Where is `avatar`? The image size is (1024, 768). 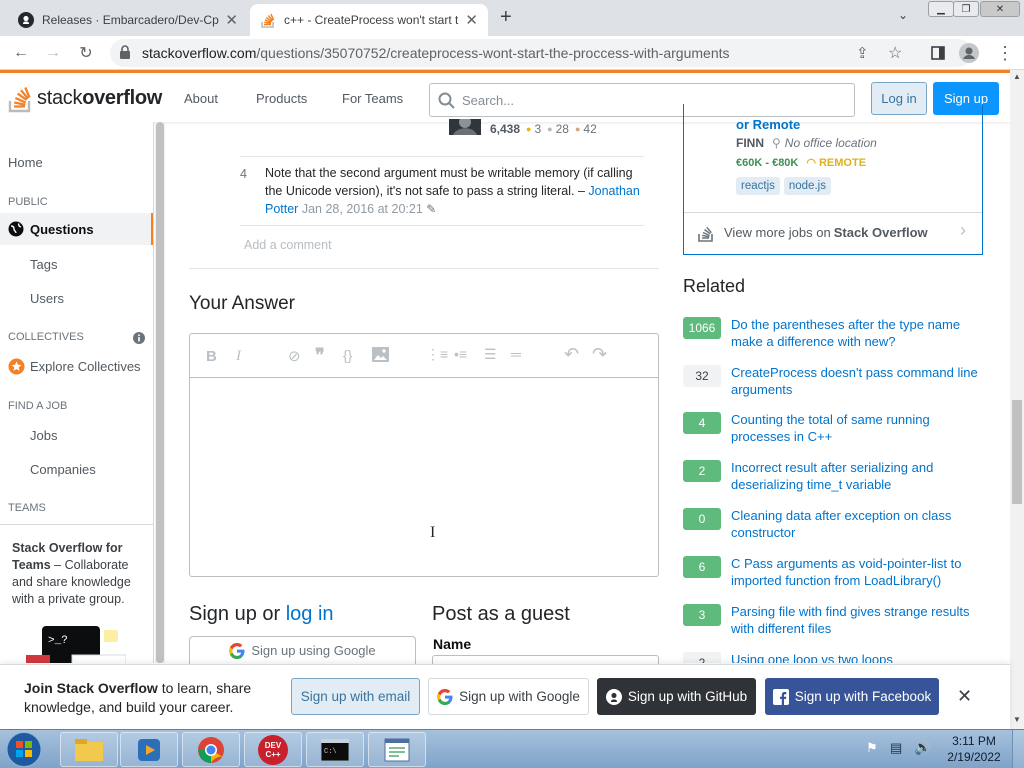 avatar is located at coordinates (465, 127).